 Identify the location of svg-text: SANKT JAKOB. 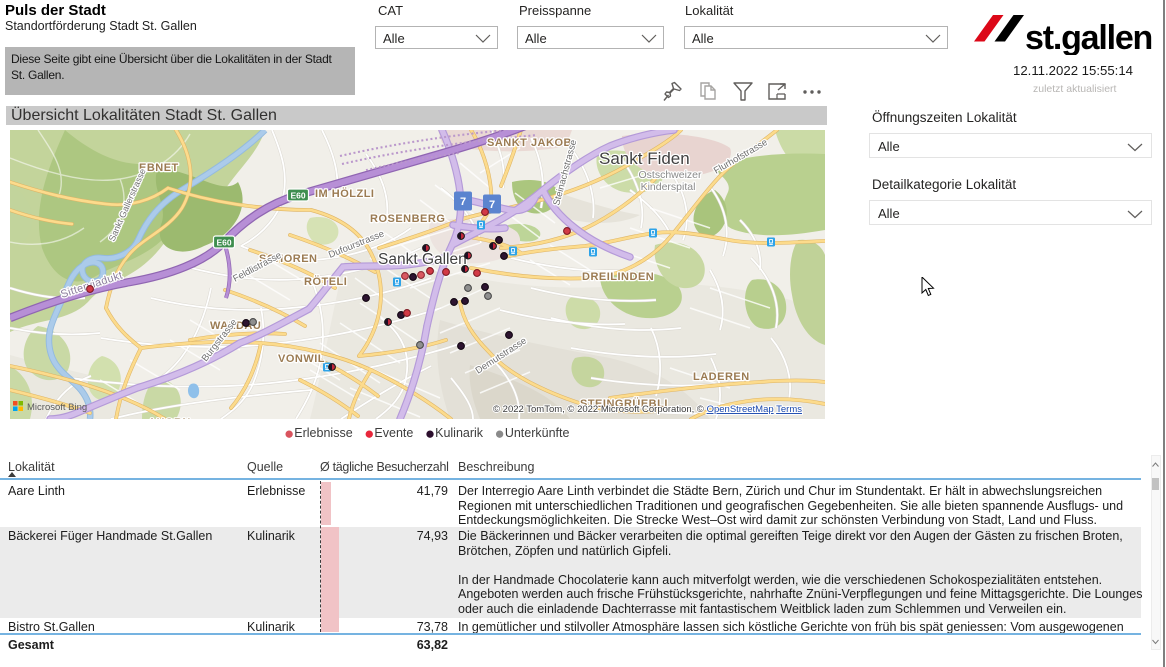
(529, 143).